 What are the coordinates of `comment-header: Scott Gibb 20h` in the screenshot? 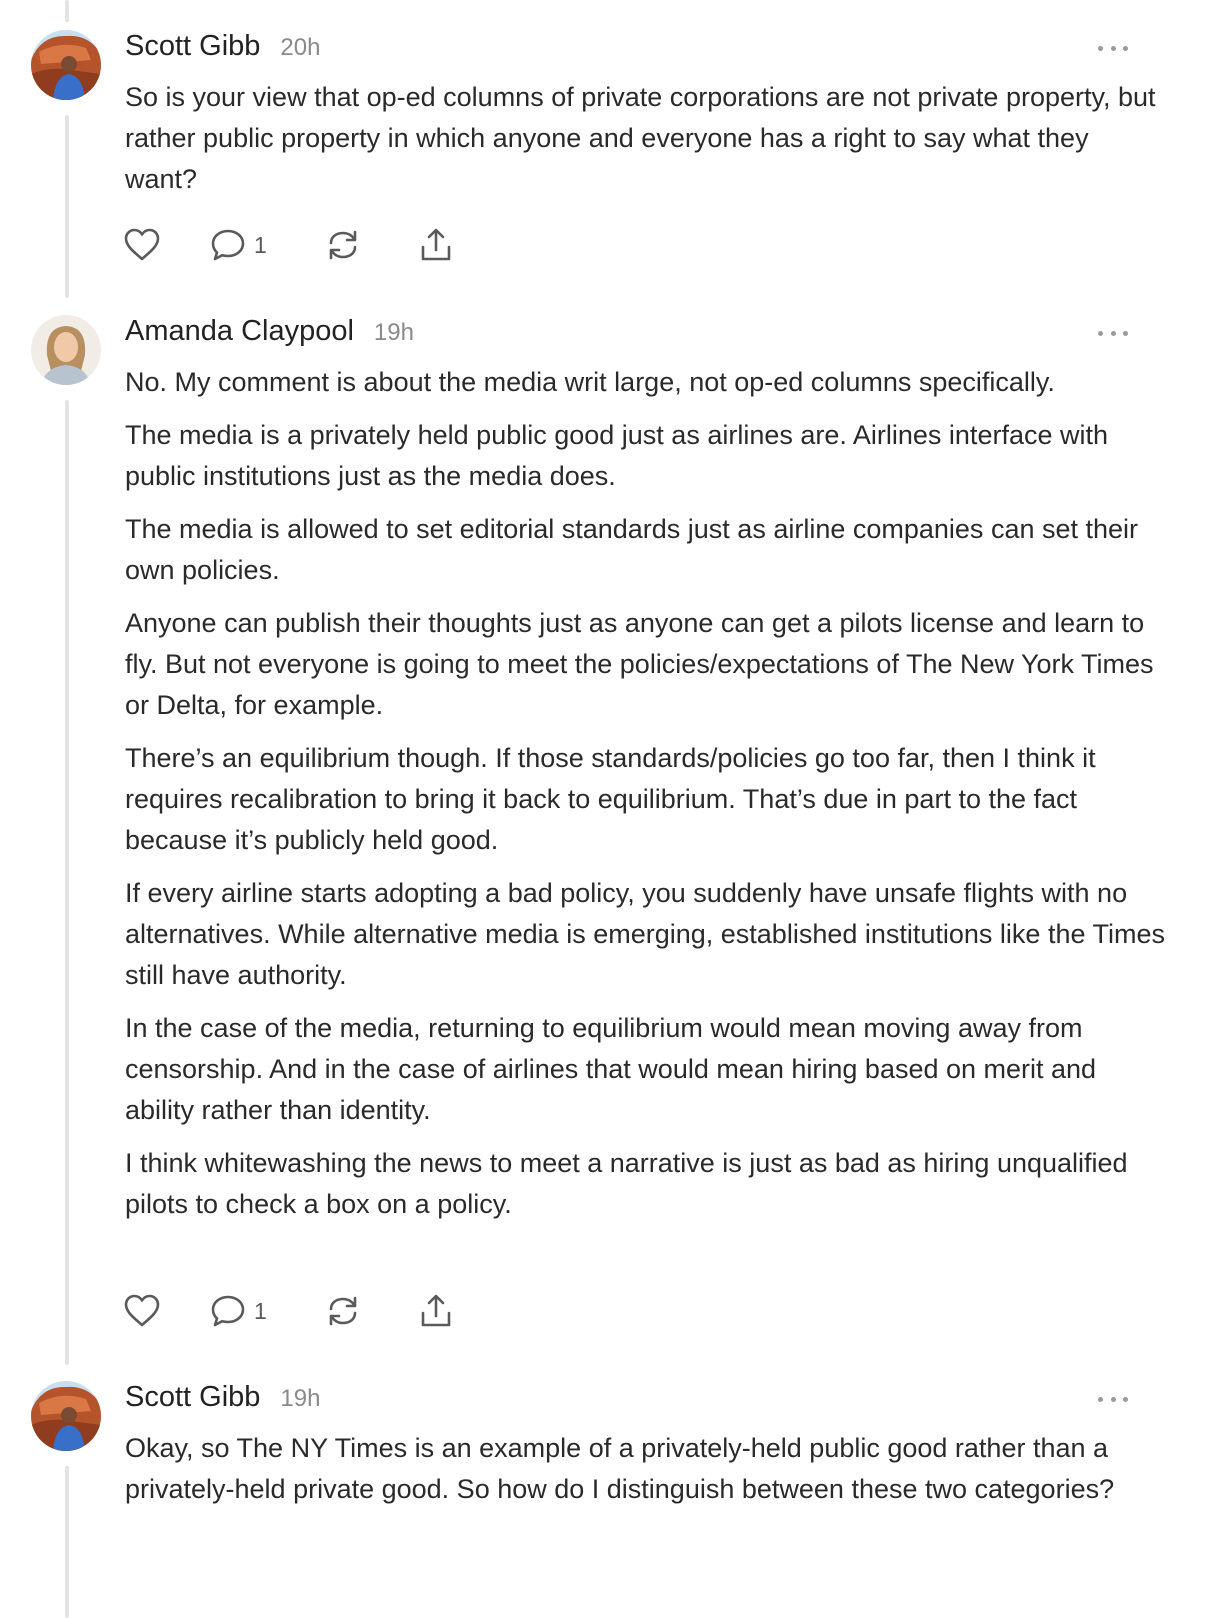 It's located at (222, 50).